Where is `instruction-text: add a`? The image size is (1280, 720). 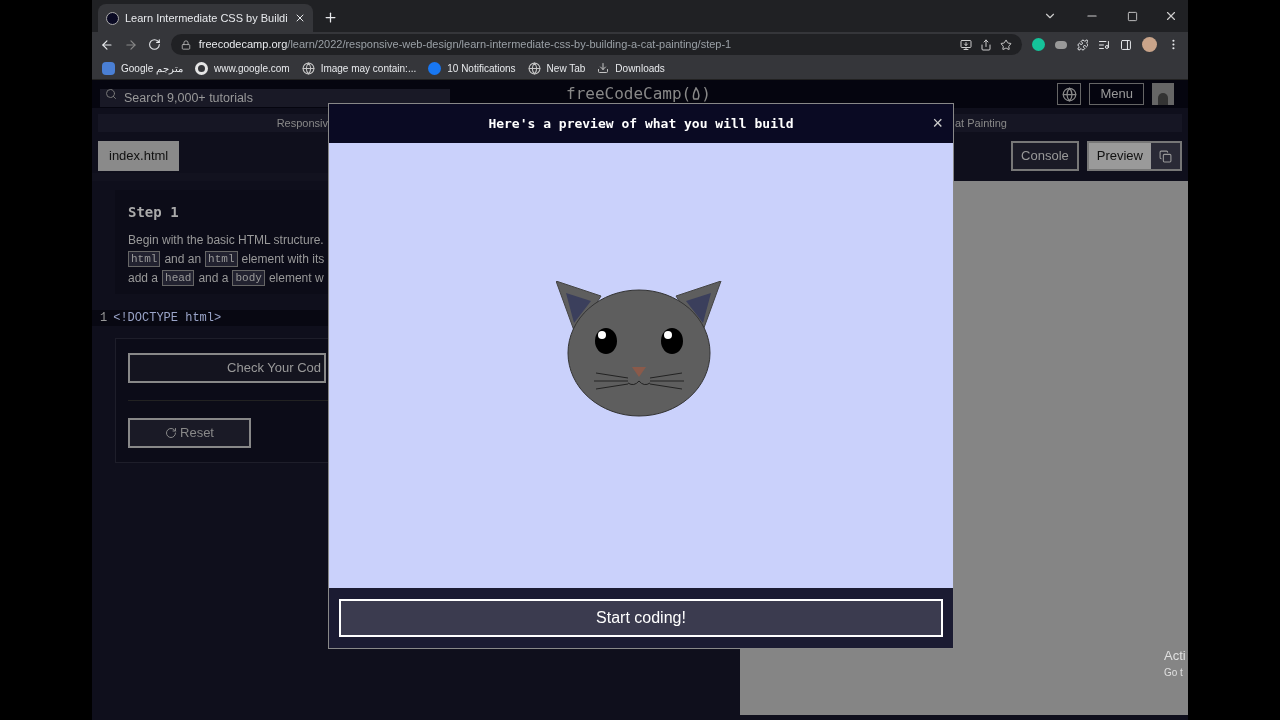 instruction-text: add a is located at coordinates (143, 278).